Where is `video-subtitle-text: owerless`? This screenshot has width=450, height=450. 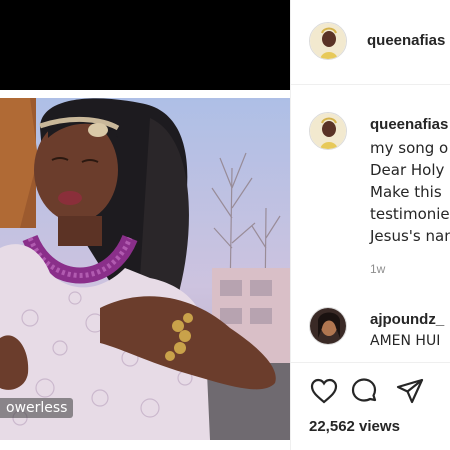 video-subtitle-text: owerless is located at coordinates (37, 408).